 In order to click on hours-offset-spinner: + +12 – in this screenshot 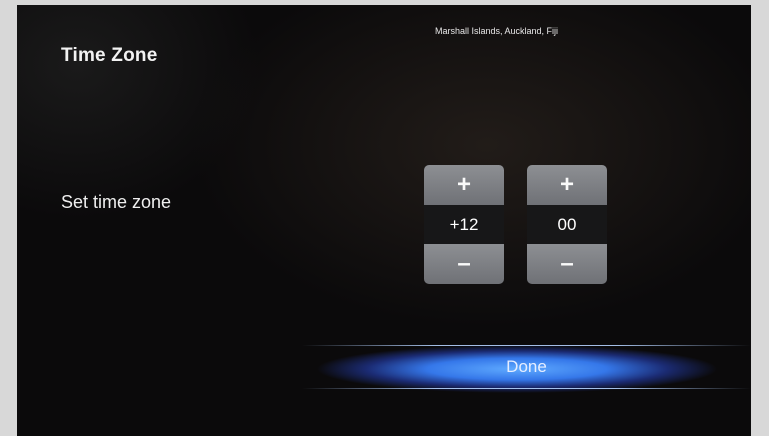, I will do `click(464, 224)`.